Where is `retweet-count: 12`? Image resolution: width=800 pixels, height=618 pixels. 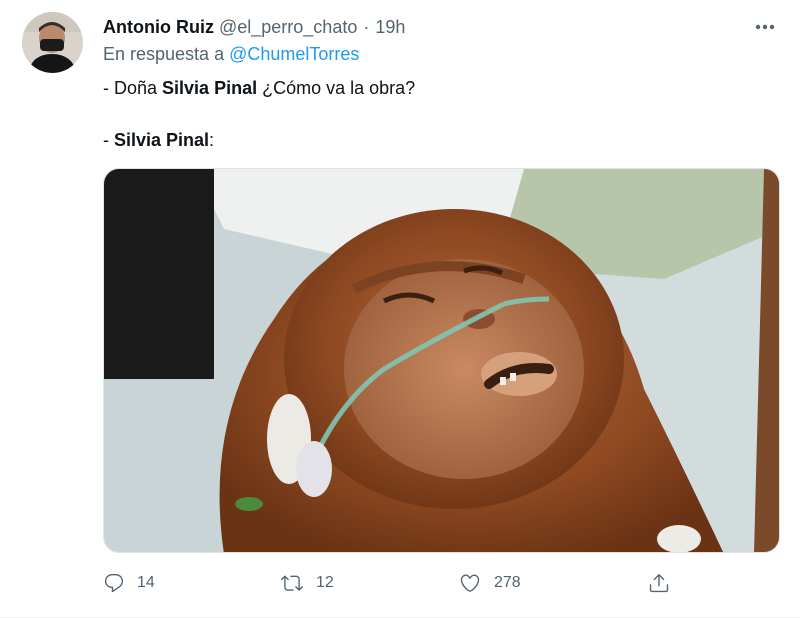 retweet-count: 12 is located at coordinates (325, 582).